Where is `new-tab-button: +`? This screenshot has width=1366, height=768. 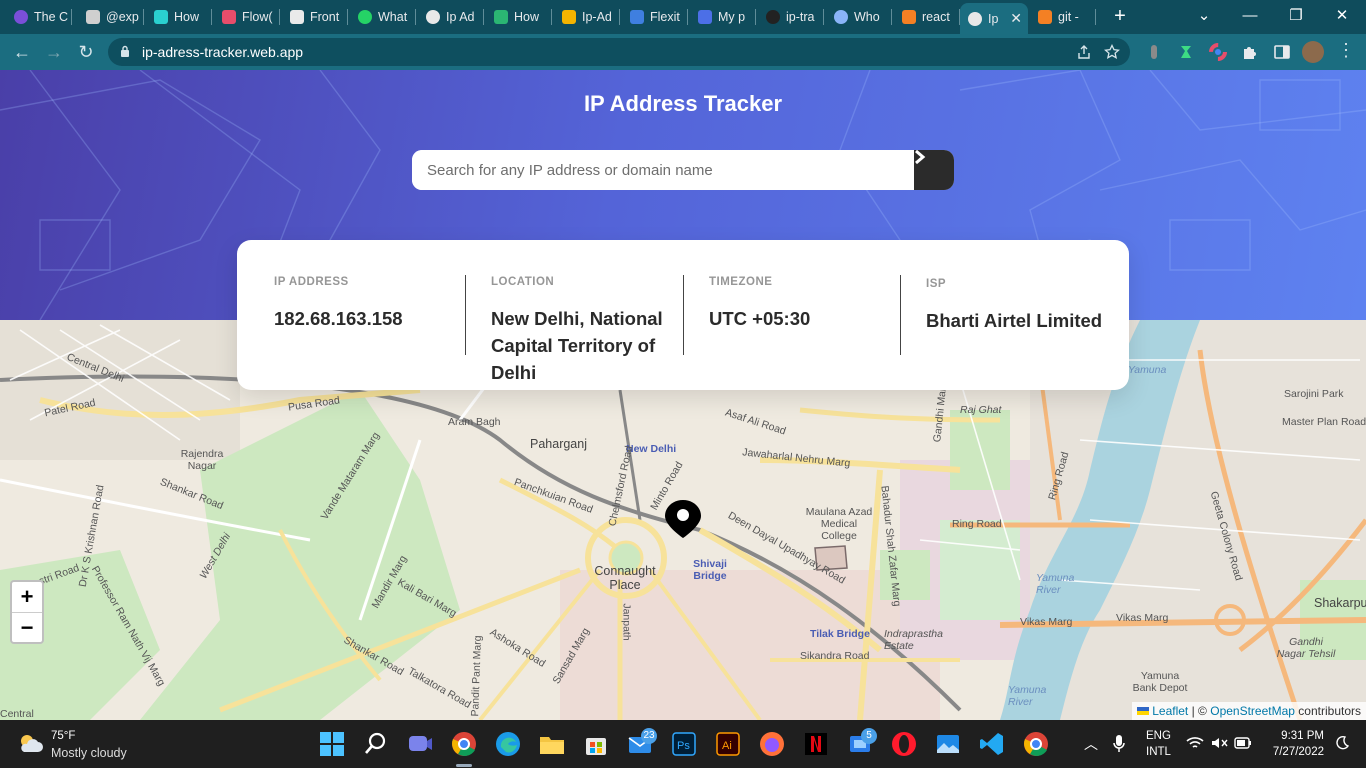
new-tab-button: + is located at coordinates (1120, 16).